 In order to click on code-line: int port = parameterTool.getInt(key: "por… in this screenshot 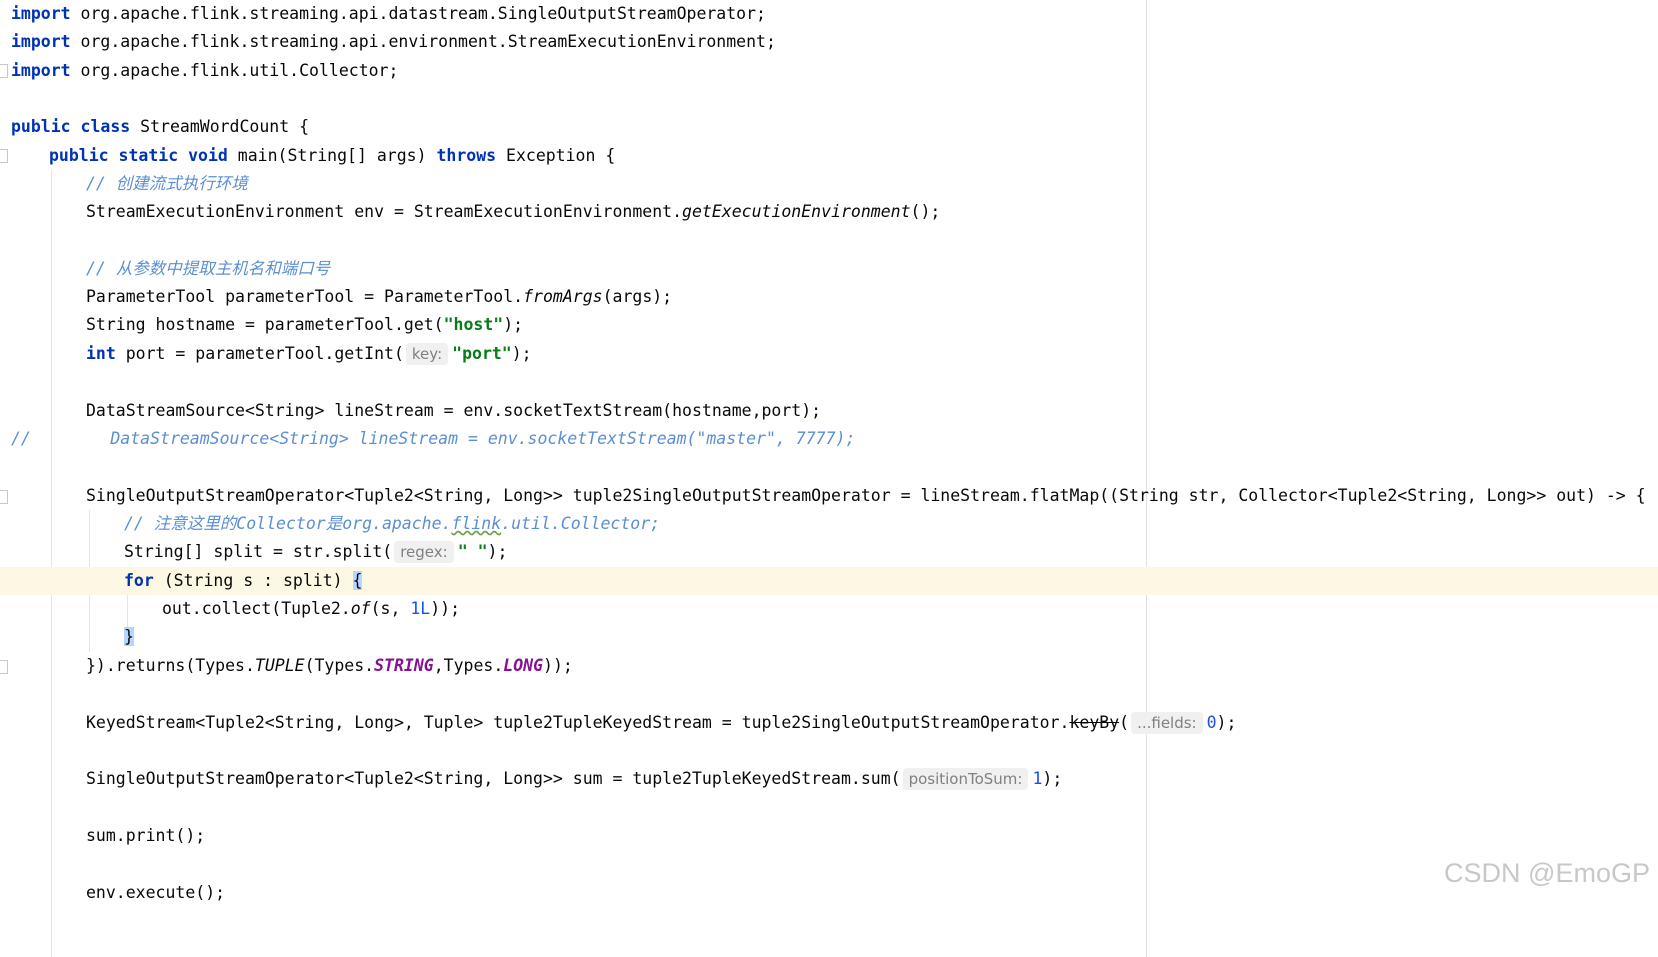, I will do `click(829, 354)`.